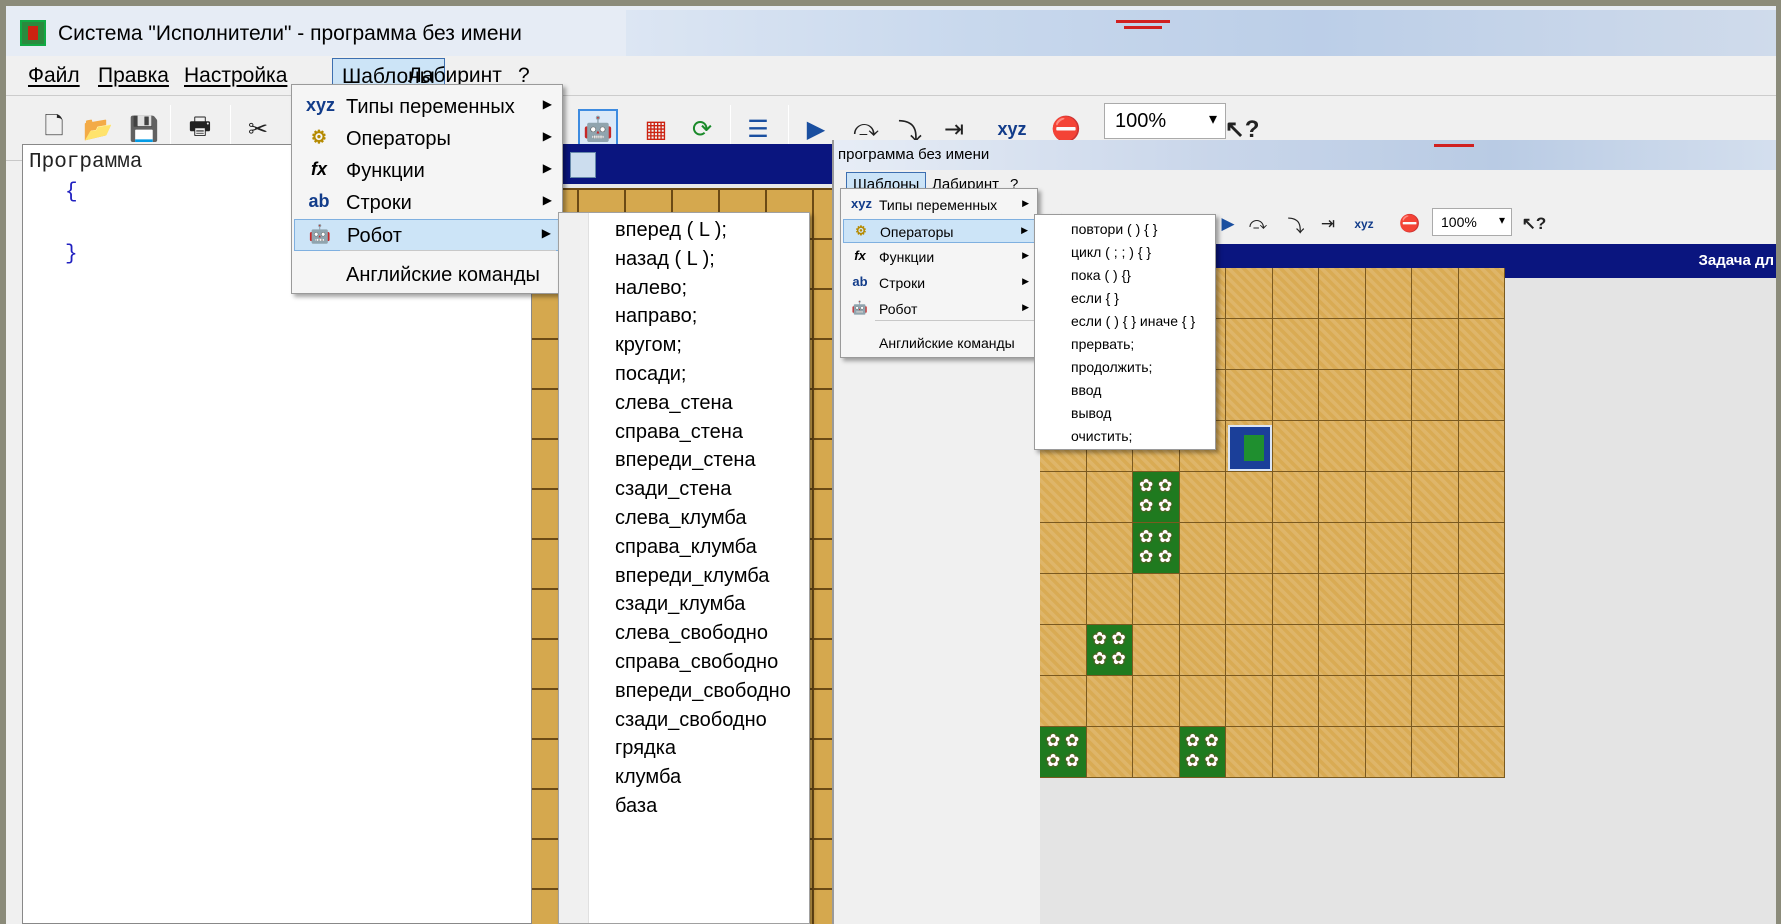 Image resolution: width=1781 pixels, height=924 pixels. I want to click on menu-item-label: Строки, so click(902, 283).